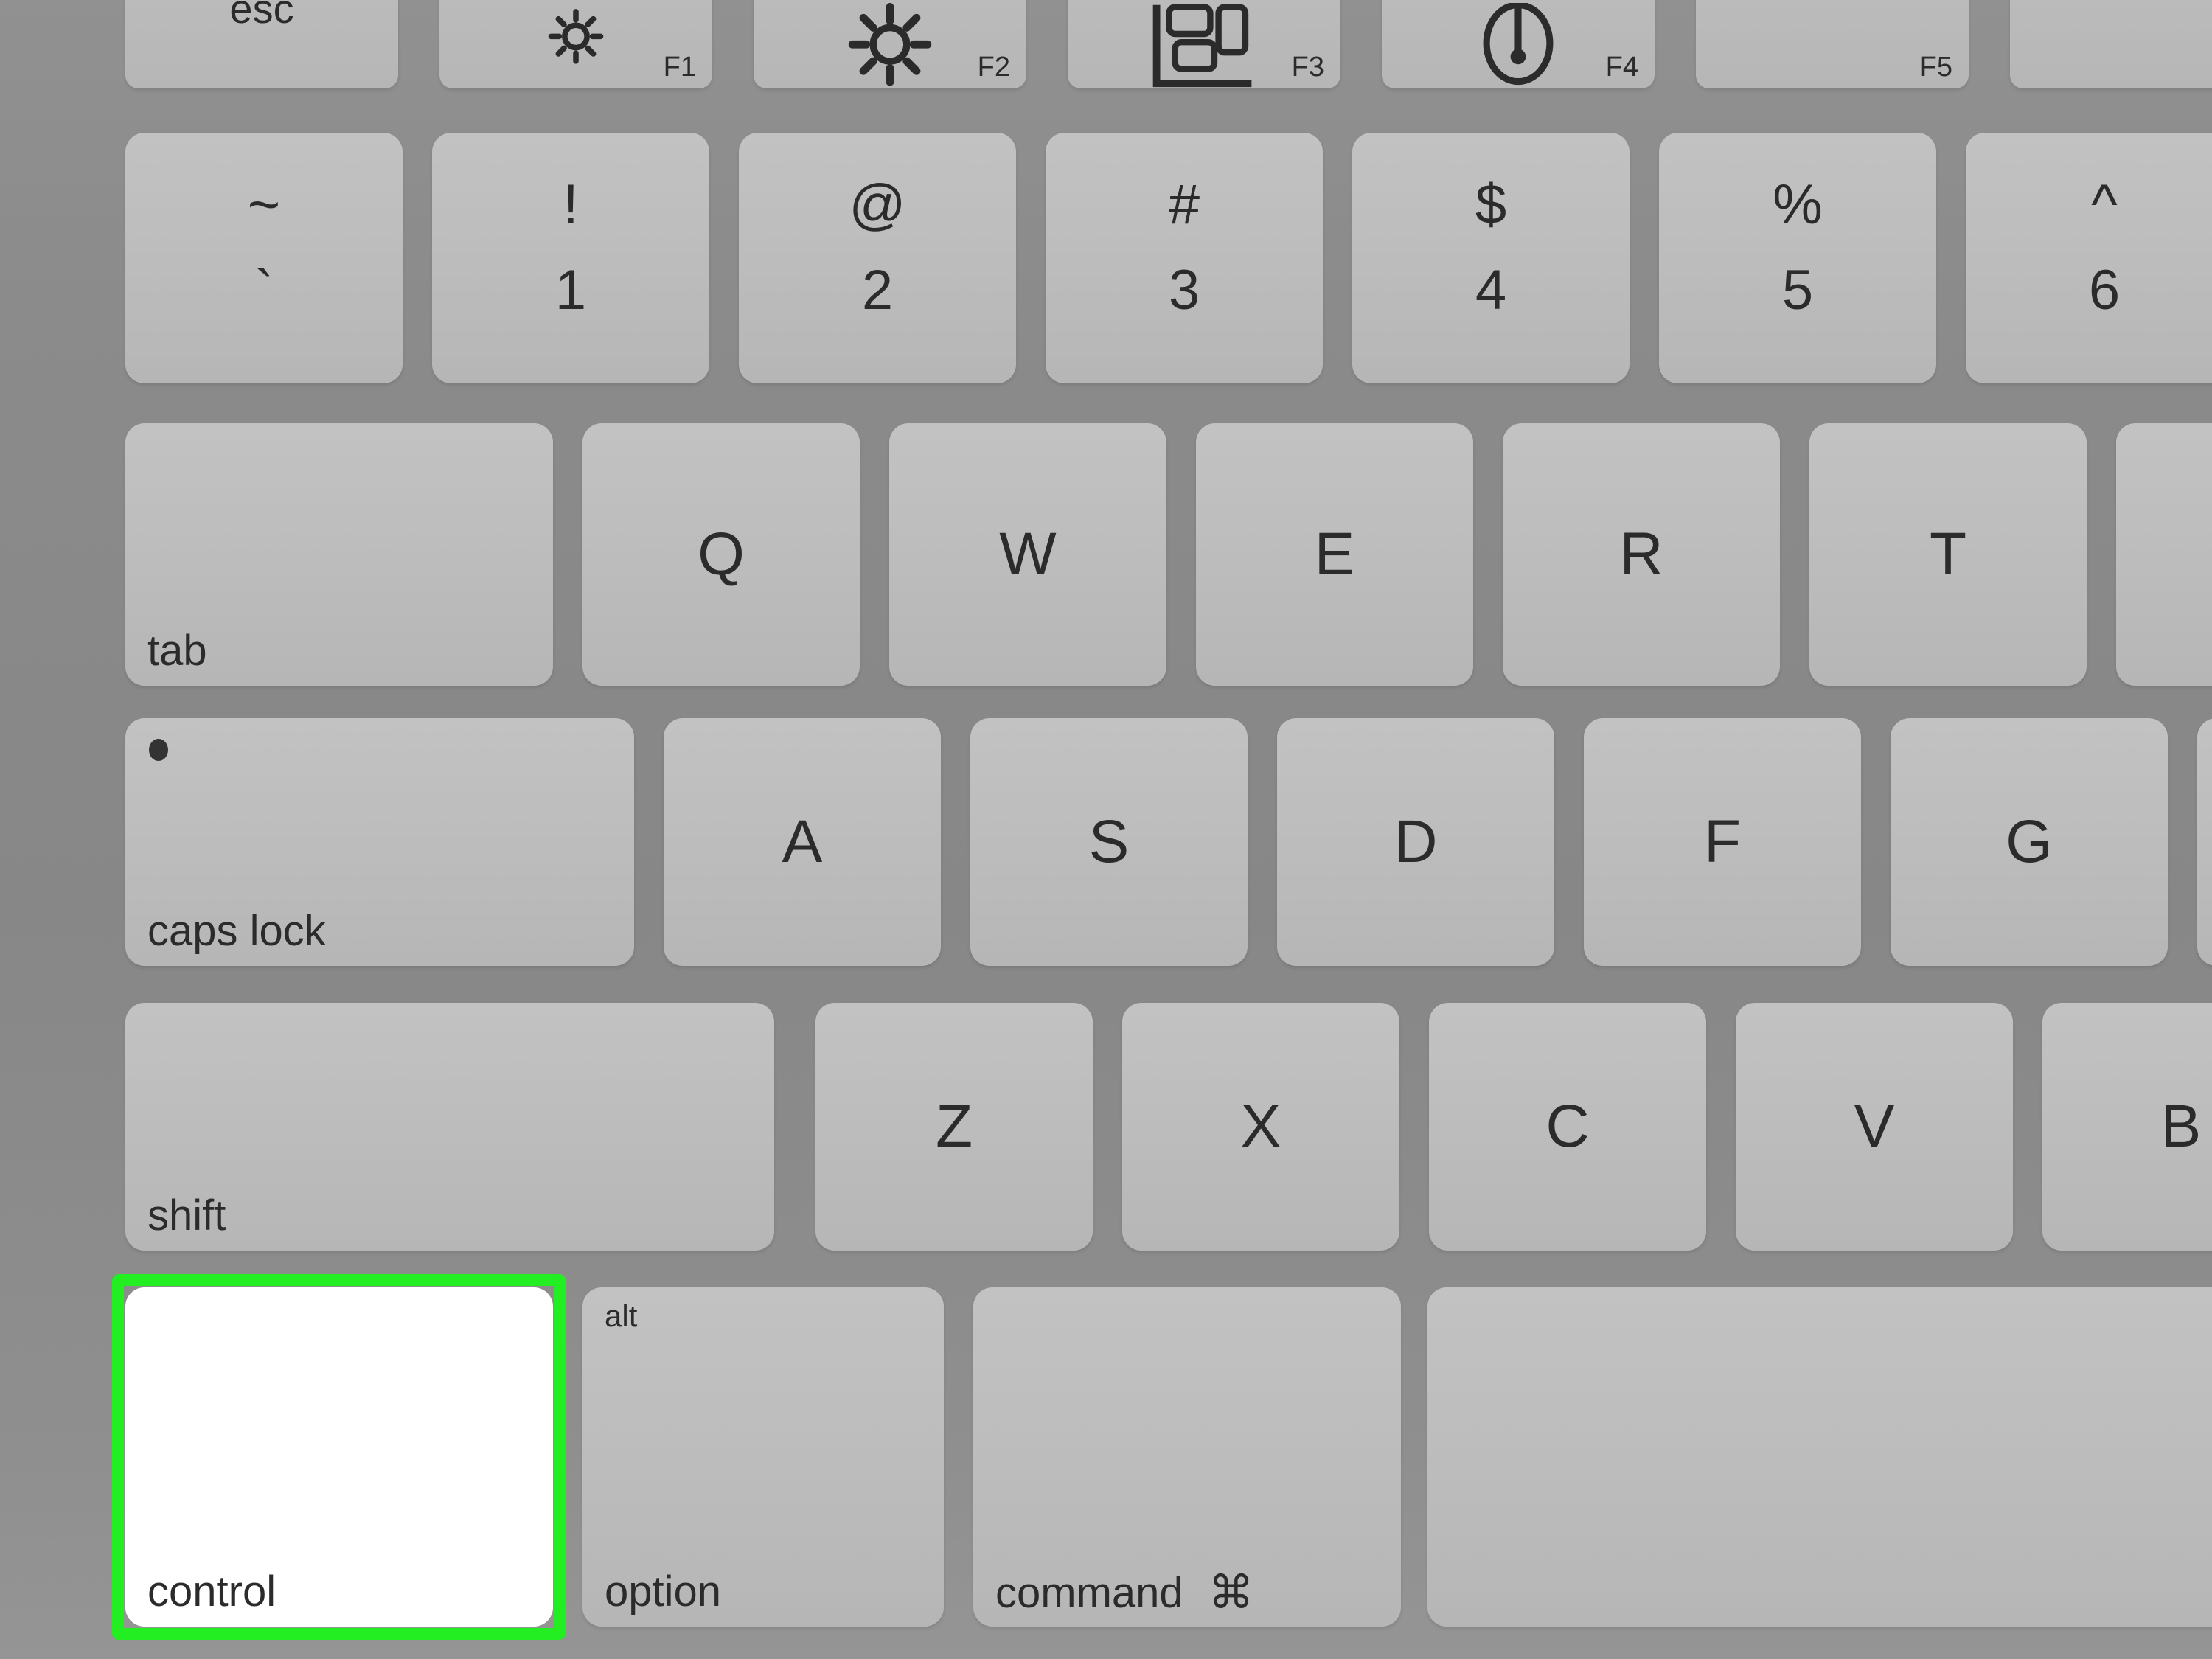 Image resolution: width=2212 pixels, height=1659 pixels. What do you see at coordinates (2111, 44) in the screenshot?
I see `key-f6: F6` at bounding box center [2111, 44].